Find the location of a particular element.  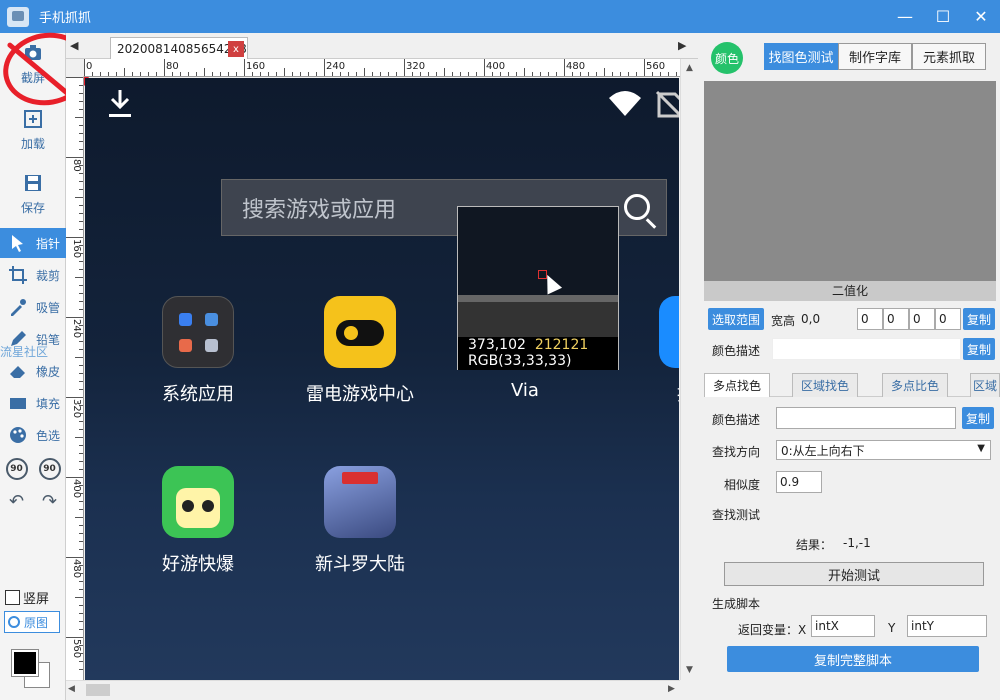

portrait-checkbox is located at coordinates (12, 597).